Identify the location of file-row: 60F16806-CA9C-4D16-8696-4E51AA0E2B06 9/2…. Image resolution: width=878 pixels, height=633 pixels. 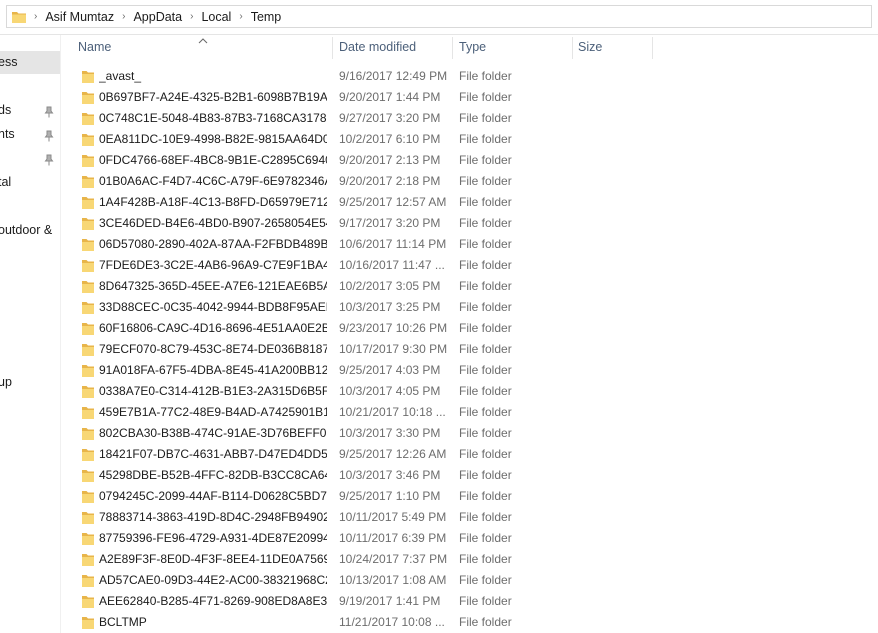
(474, 328).